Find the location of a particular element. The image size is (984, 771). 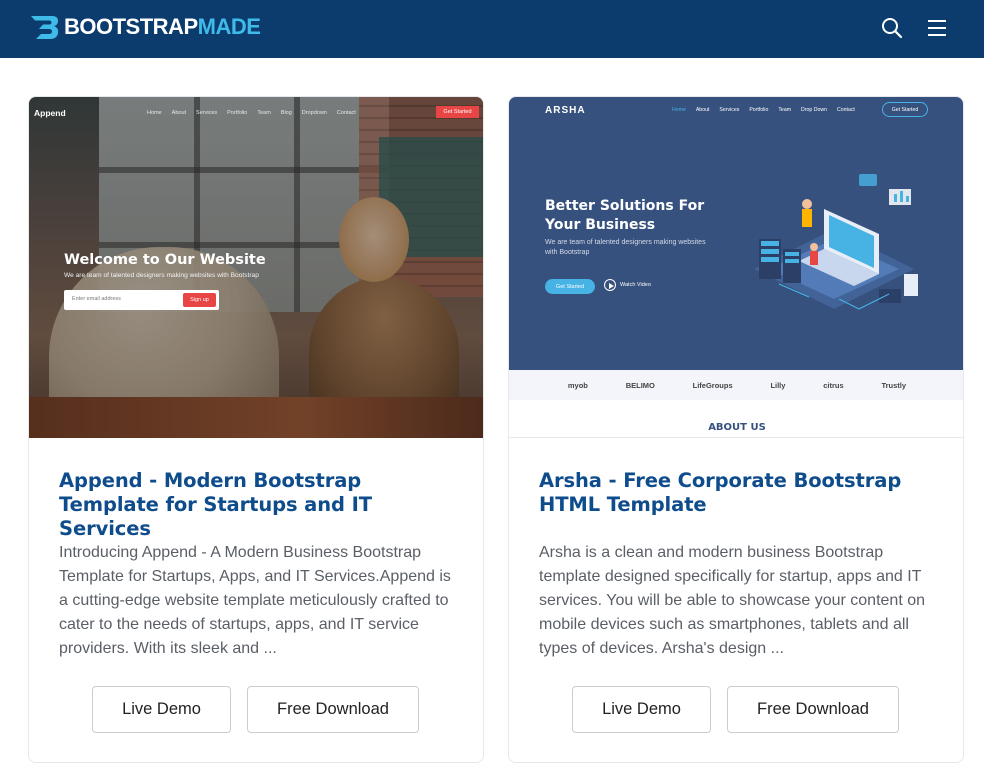

preview-divider is located at coordinates (736, 437).